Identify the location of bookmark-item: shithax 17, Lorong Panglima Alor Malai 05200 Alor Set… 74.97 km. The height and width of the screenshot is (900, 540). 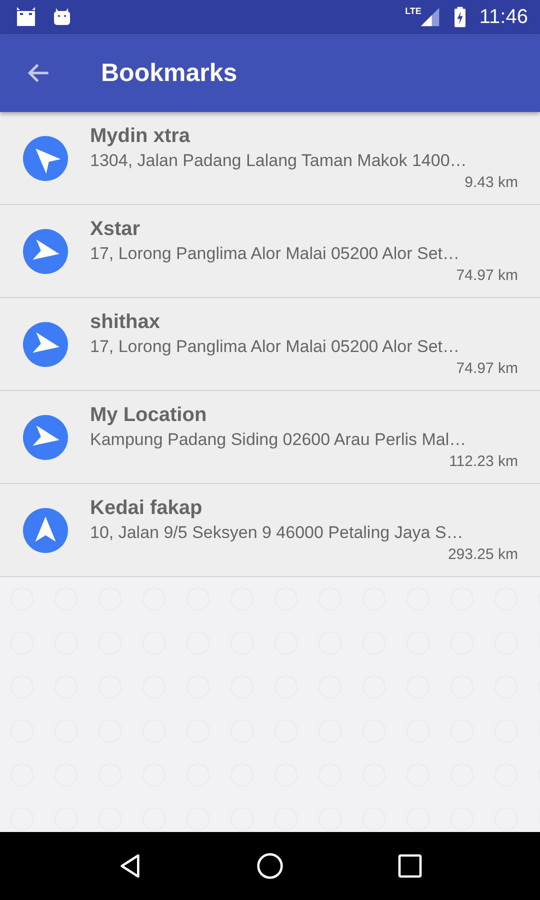
(270, 344).